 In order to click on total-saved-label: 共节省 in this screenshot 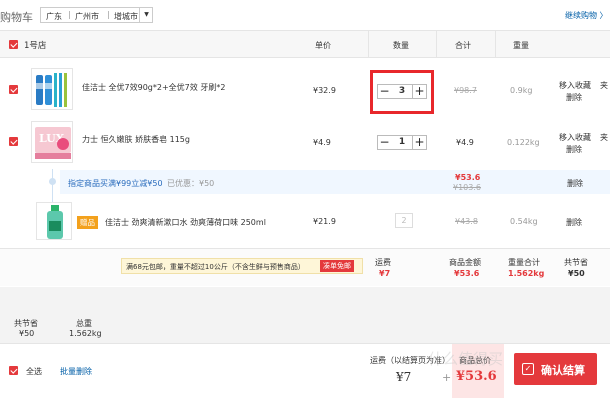, I will do `click(26, 323)`.